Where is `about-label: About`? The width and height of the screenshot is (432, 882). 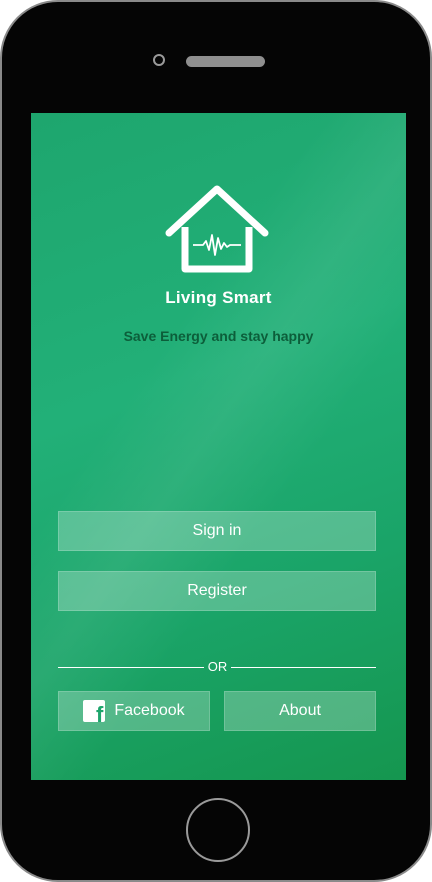
about-label: About is located at coordinates (300, 710).